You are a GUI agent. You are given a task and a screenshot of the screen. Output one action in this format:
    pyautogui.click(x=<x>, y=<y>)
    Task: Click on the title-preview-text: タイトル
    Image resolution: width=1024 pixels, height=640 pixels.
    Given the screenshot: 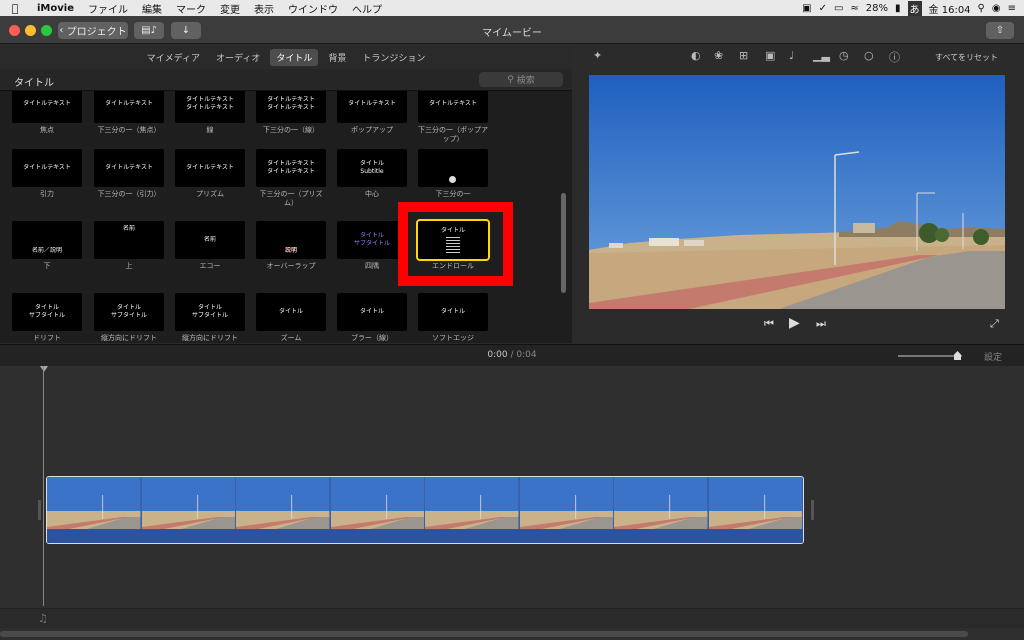 What is the action you would take?
    pyautogui.click(x=209, y=307)
    